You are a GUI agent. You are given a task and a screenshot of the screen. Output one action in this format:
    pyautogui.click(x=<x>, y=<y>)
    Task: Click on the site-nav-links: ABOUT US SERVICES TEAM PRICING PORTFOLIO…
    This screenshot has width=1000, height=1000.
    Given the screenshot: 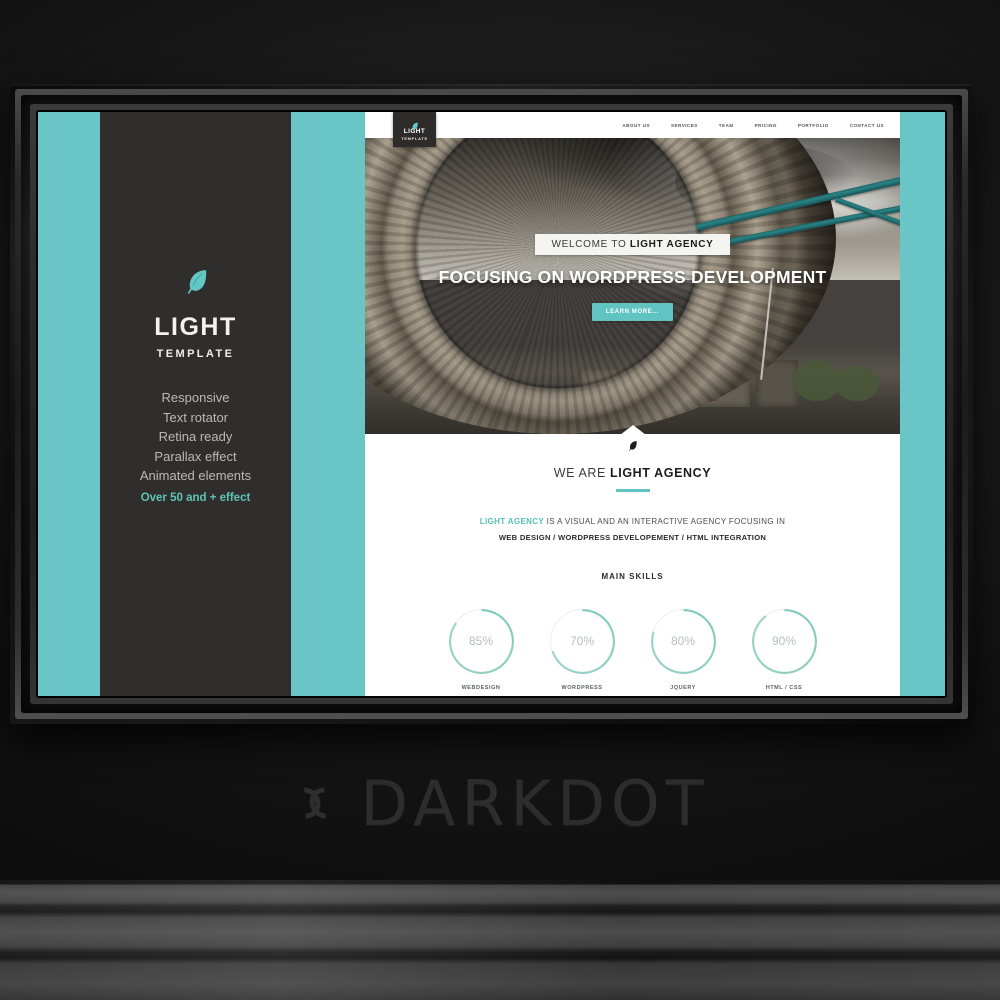 What is the action you would take?
    pyautogui.click(x=761, y=125)
    